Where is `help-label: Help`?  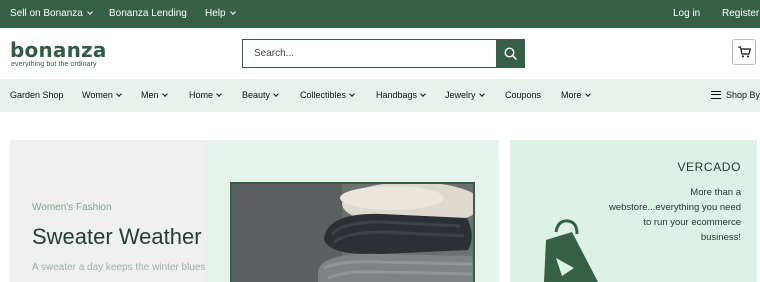 help-label: Help is located at coordinates (215, 13).